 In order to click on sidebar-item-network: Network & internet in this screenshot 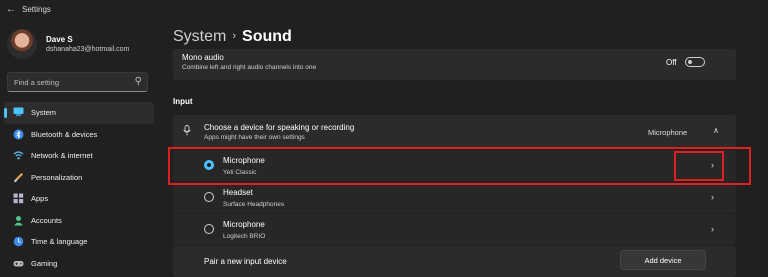, I will do `click(79, 156)`.